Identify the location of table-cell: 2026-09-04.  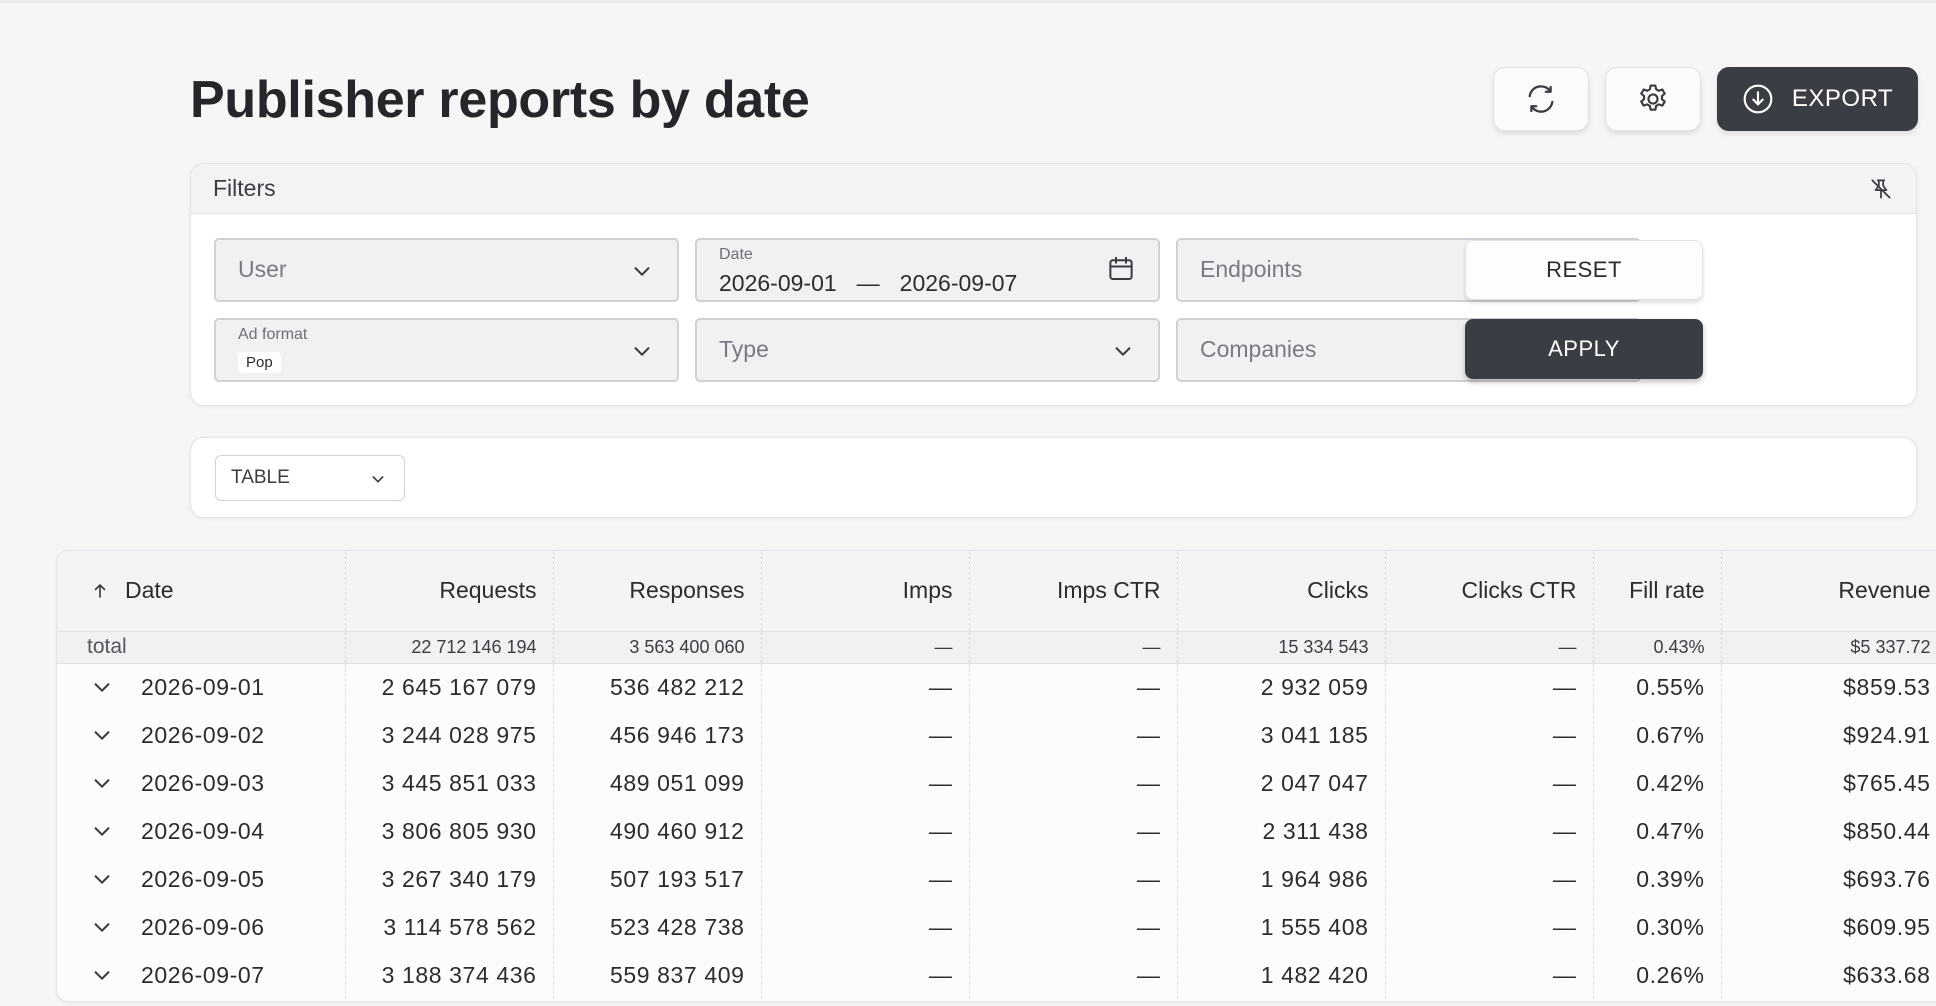
(201, 831).